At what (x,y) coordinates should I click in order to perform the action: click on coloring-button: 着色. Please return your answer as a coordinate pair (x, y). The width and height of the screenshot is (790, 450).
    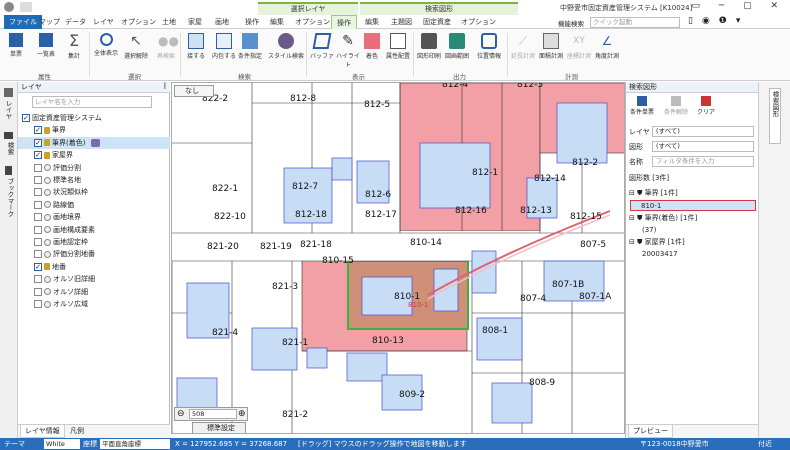
    Looking at the image, I should click on (372, 46).